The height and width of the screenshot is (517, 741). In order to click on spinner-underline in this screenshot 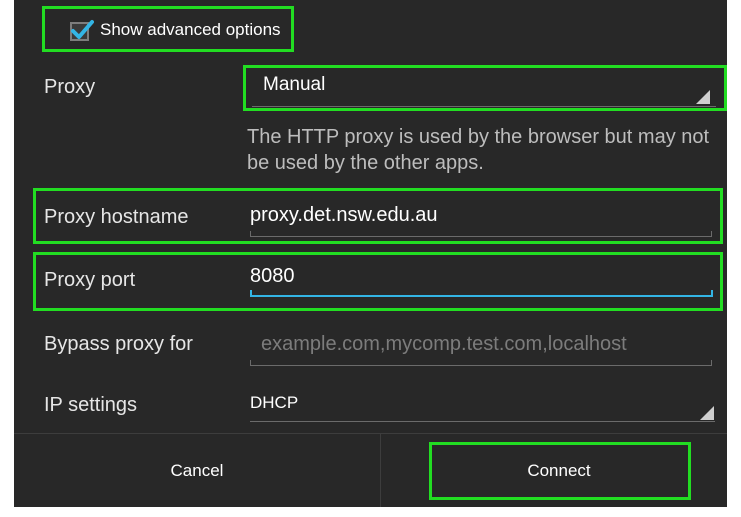, I will do `click(482, 421)`.